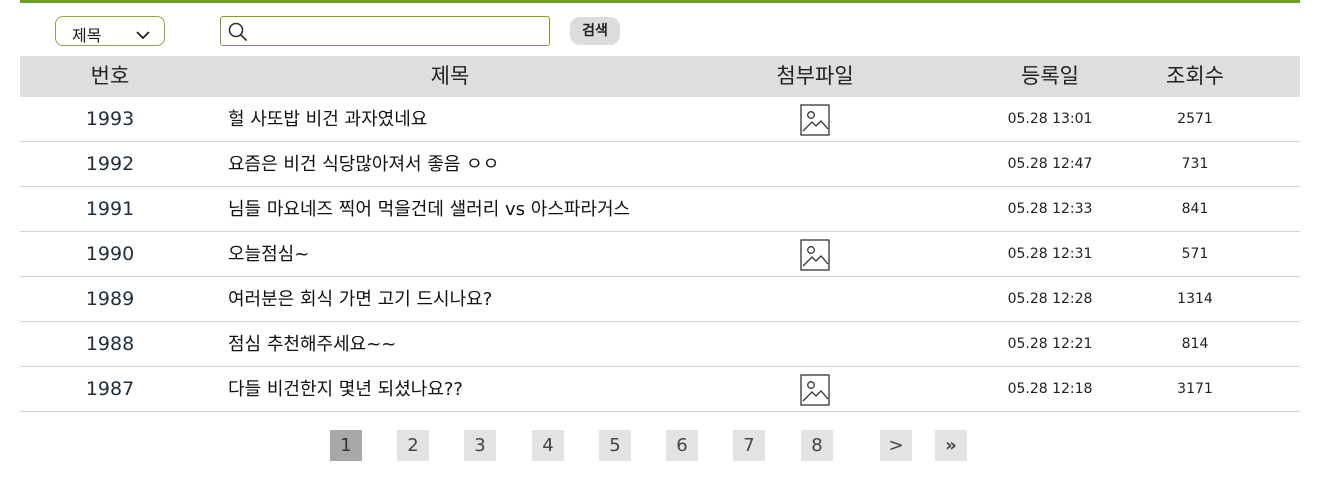 The width and height of the screenshot is (1320, 491). I want to click on page-button-5: 5, so click(615, 445).